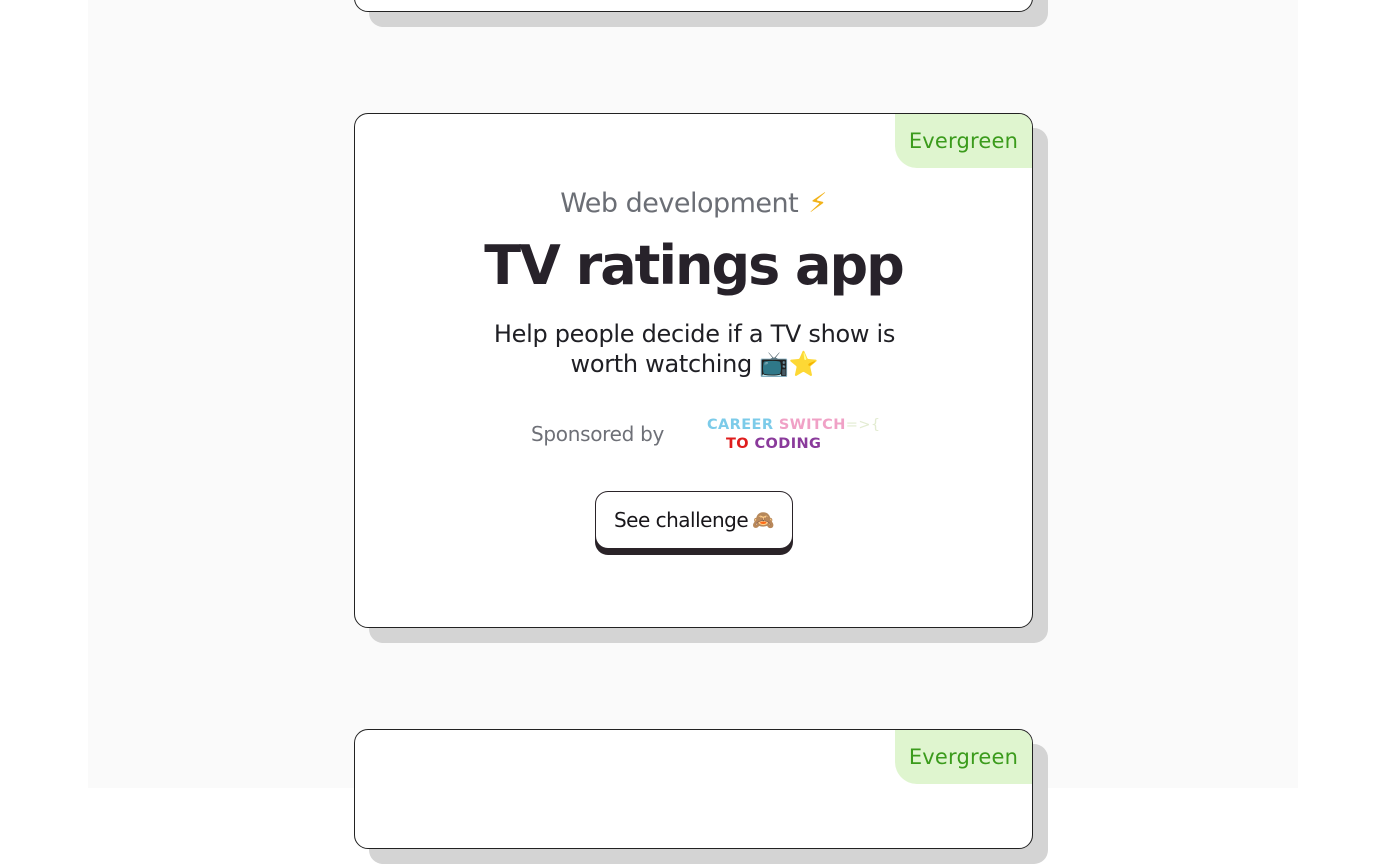 This screenshot has height=864, width=1400. Describe the element at coordinates (694, 265) in the screenshot. I see `challenge-title: TV ratings app` at that location.